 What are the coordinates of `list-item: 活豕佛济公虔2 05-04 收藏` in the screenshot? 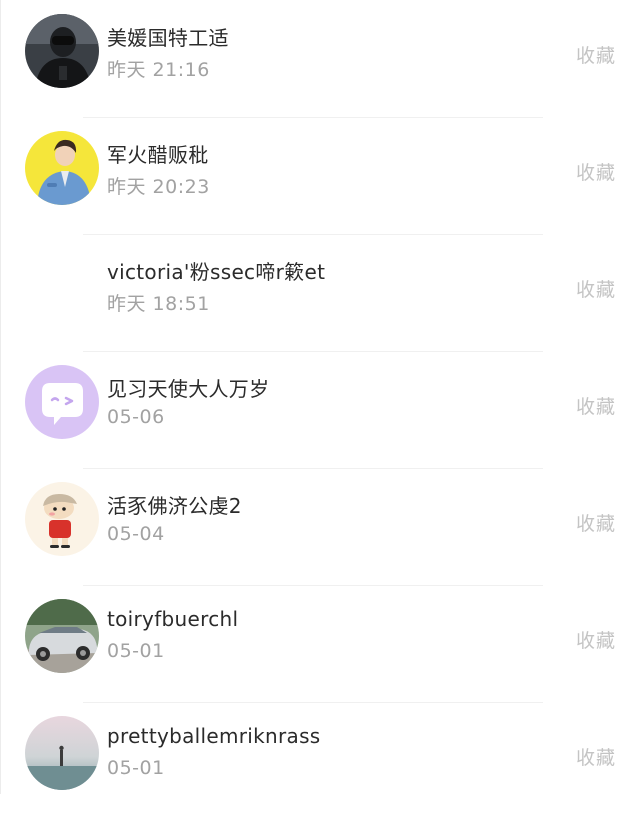 It's located at (320, 526).